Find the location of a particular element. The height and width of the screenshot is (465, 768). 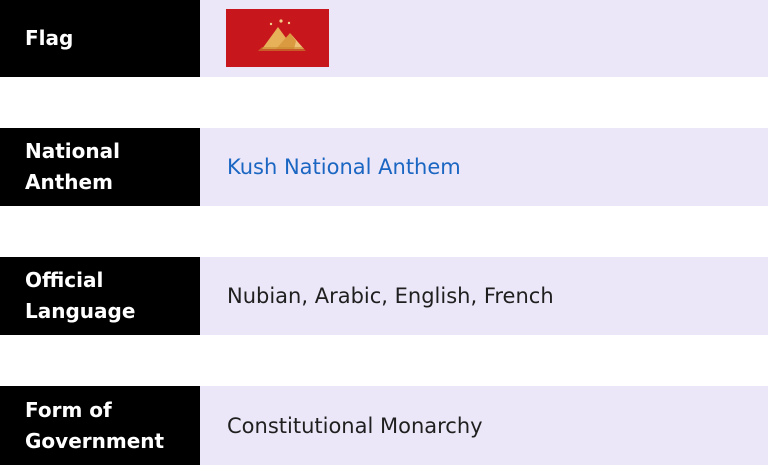

row-label-anthem: National Anthem is located at coordinates (100, 167).